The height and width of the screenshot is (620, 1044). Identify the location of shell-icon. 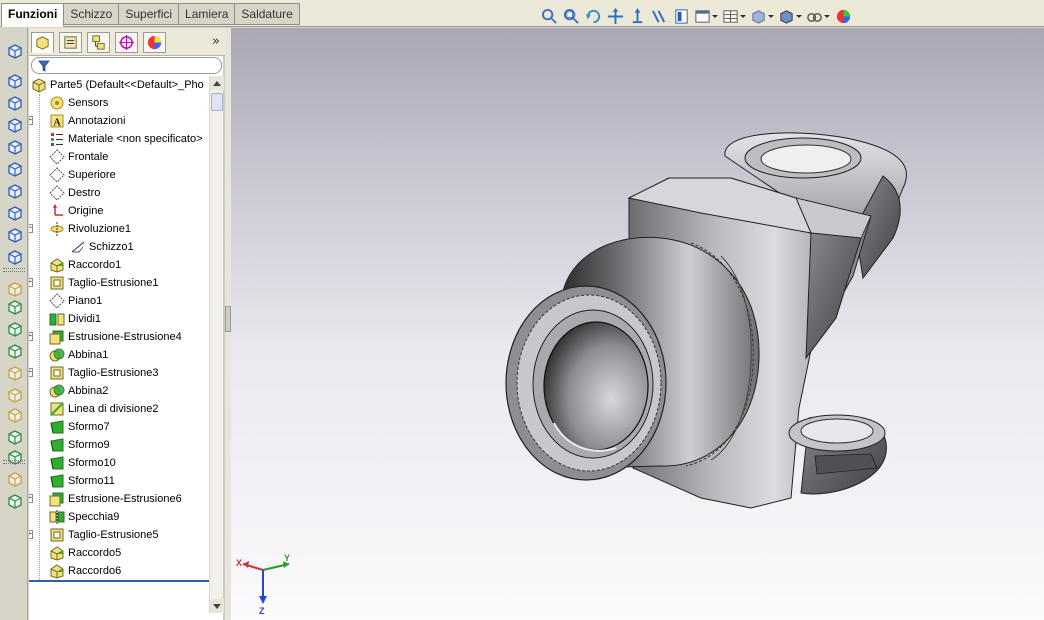
(15, 415).